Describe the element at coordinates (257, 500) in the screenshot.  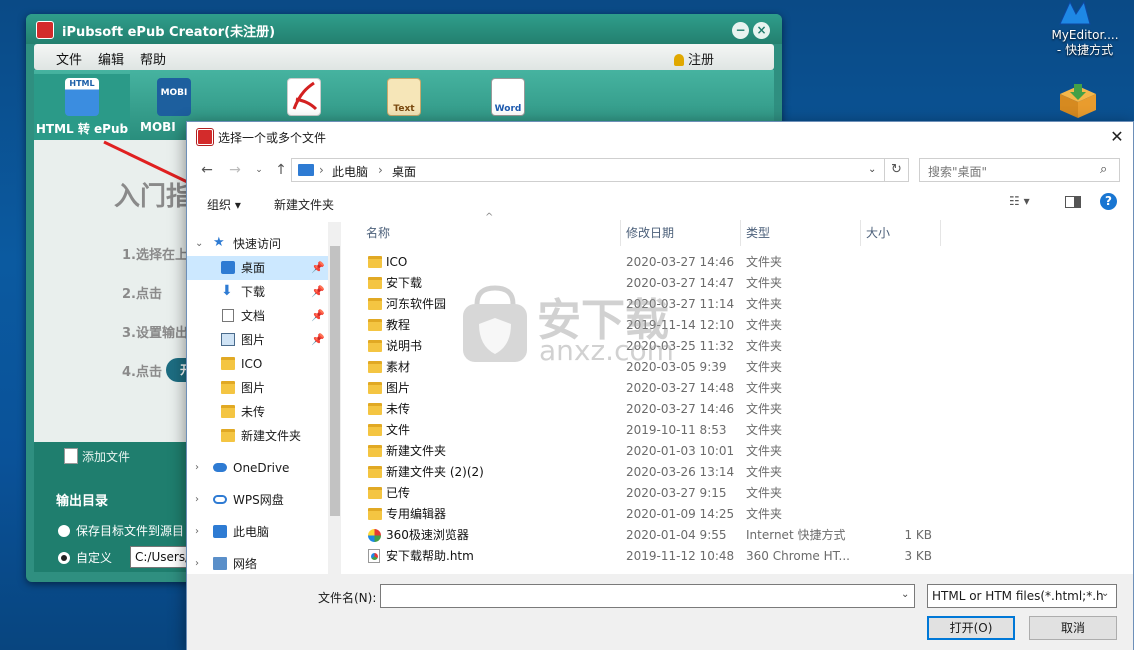
I see `nav-wps: › WPS网盘` at that location.